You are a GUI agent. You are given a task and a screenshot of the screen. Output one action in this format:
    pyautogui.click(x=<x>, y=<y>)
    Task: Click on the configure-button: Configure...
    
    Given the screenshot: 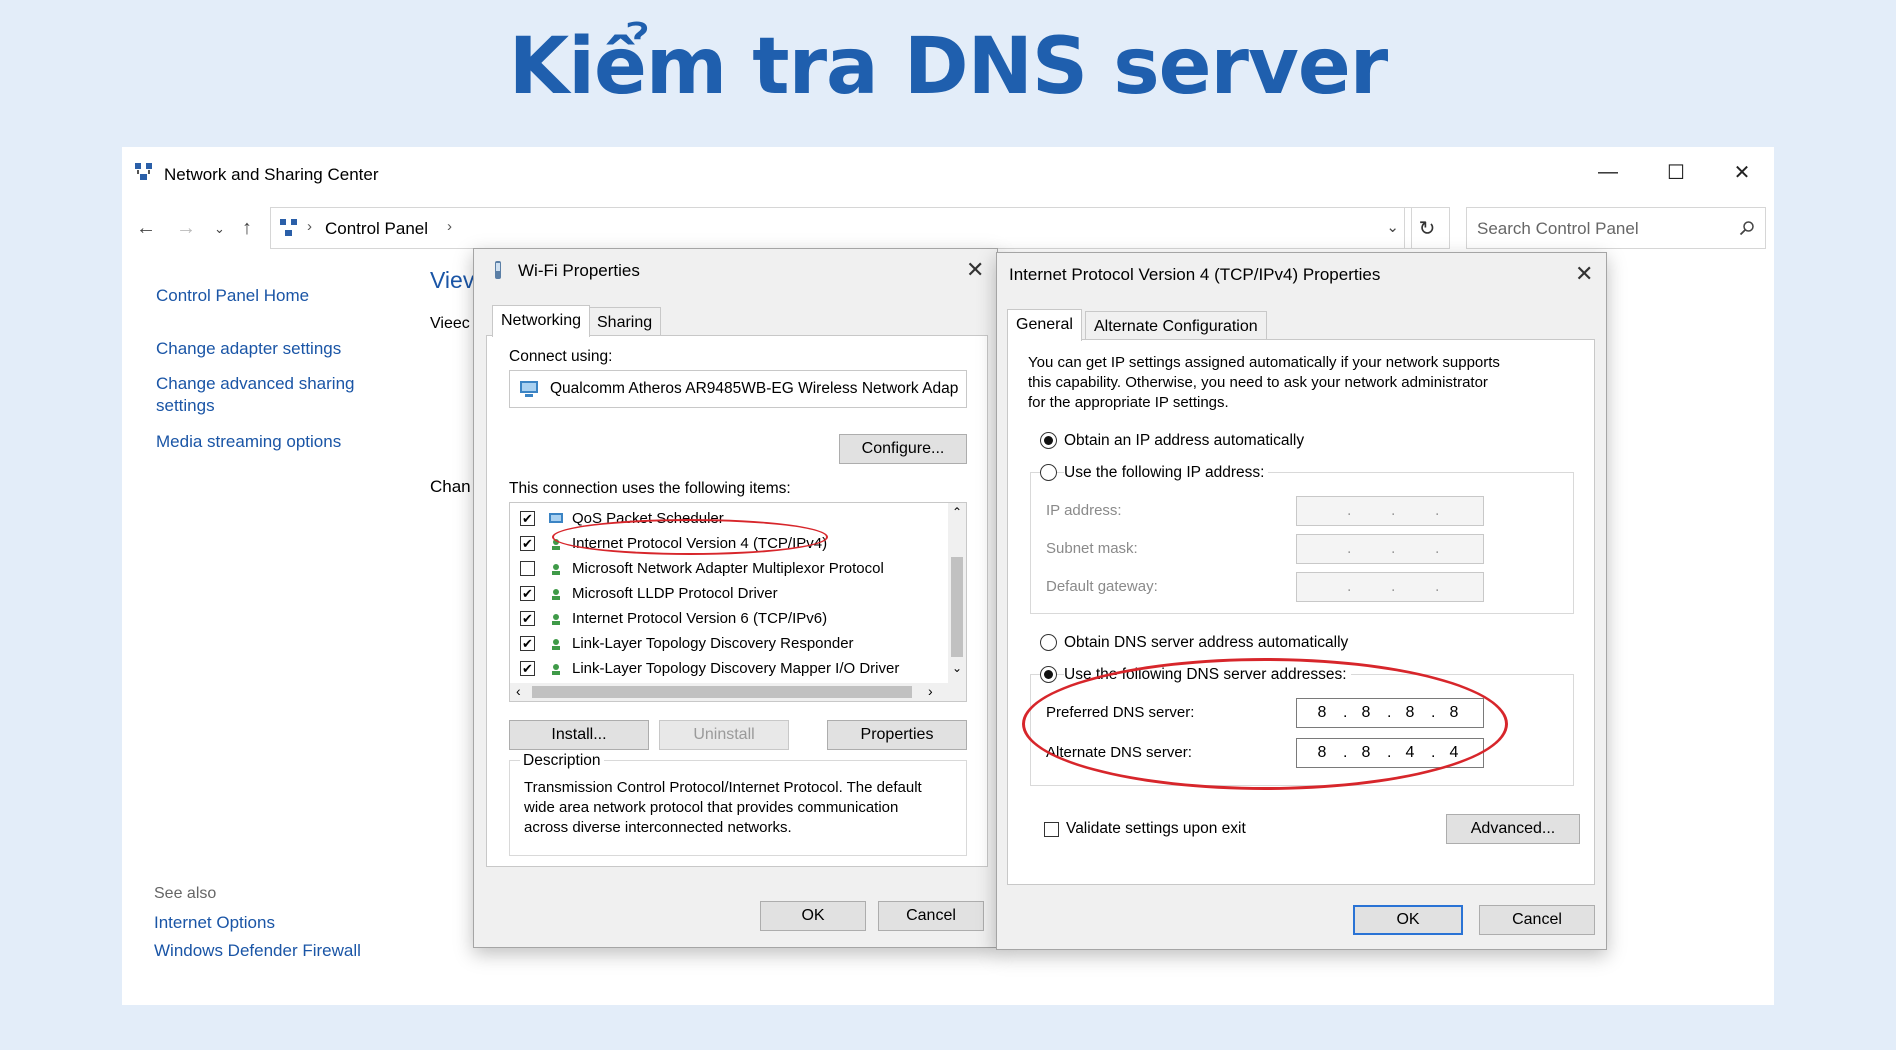 What is the action you would take?
    pyautogui.click(x=903, y=449)
    